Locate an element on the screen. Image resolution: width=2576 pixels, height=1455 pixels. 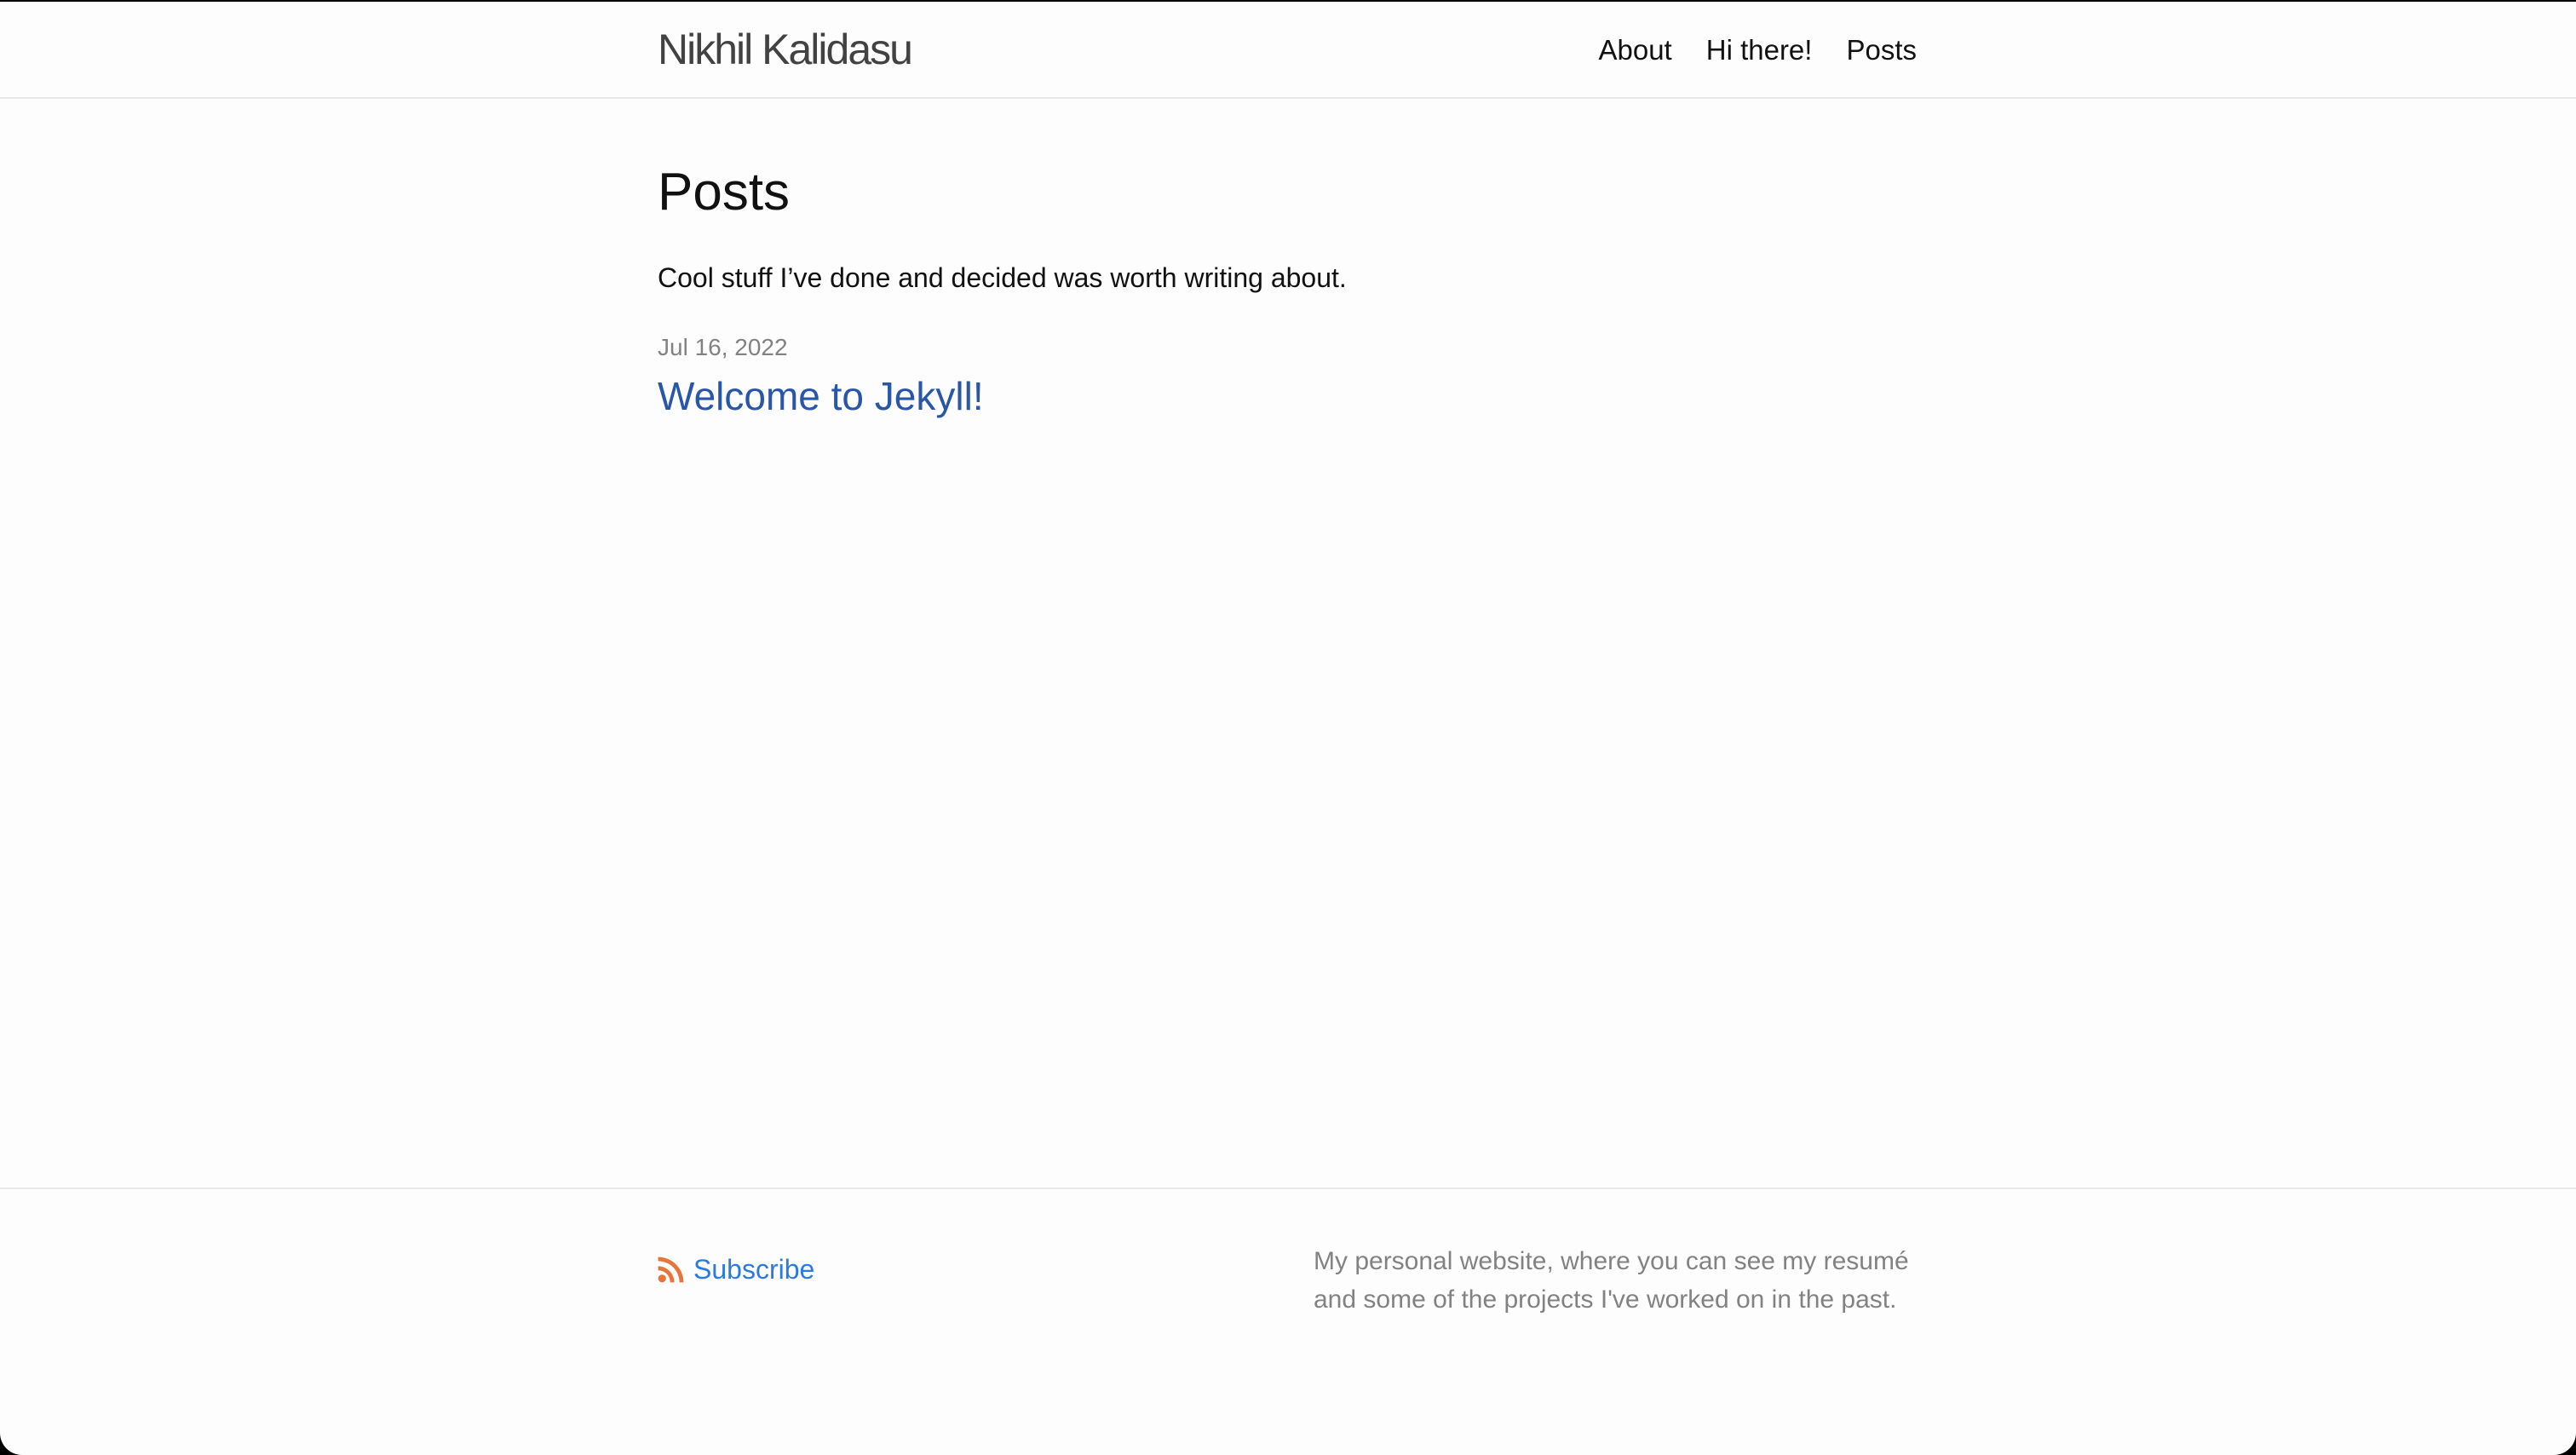
post-date: Jul 16, 2022 is located at coordinates (723, 347).